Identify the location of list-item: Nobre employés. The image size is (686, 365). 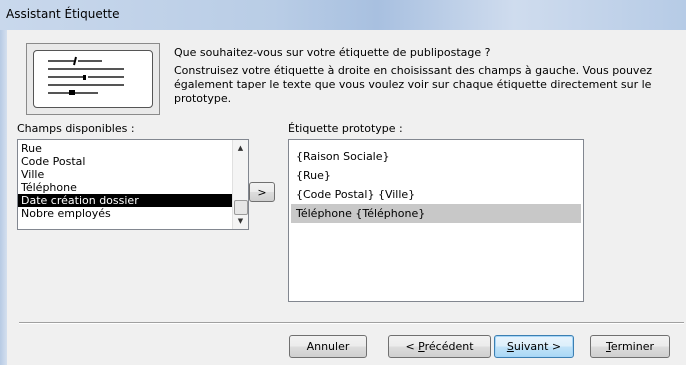
(133, 213).